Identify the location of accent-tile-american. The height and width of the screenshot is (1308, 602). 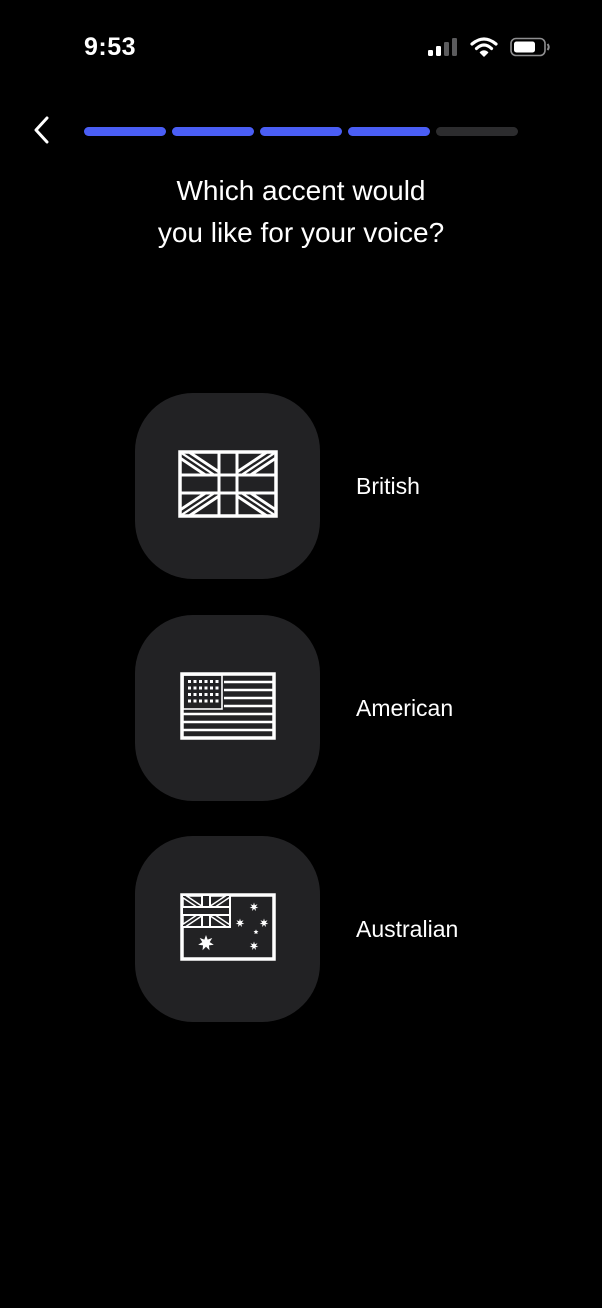
(227, 708).